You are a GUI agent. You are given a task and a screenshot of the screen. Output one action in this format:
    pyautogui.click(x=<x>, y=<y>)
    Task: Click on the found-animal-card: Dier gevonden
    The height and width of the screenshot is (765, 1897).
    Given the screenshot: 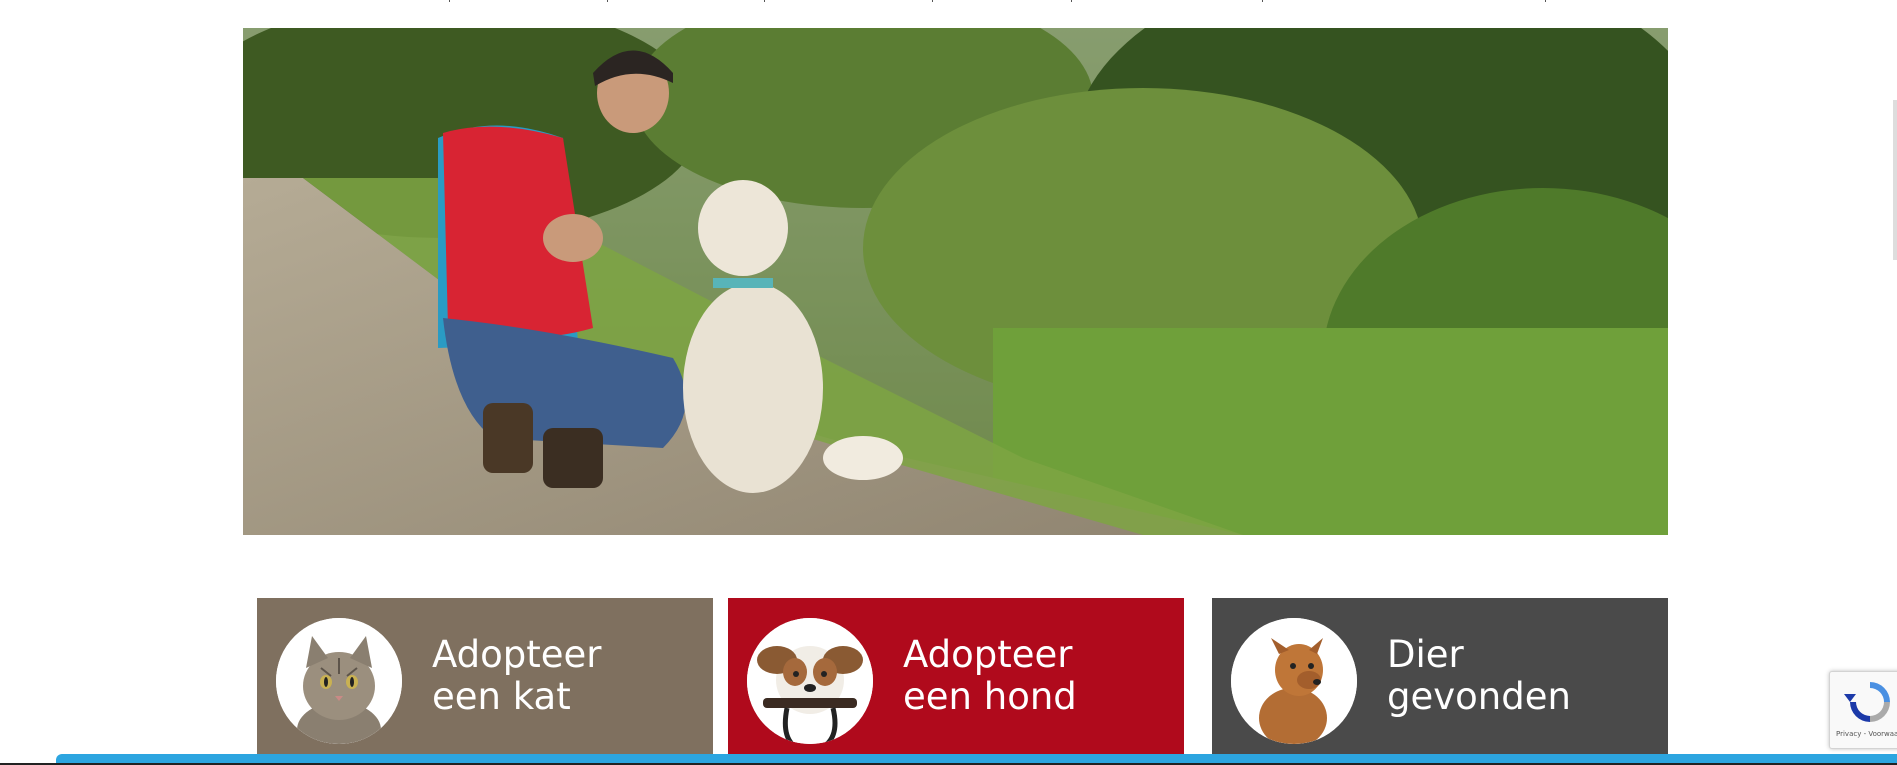 What is the action you would take?
    pyautogui.click(x=1440, y=681)
    